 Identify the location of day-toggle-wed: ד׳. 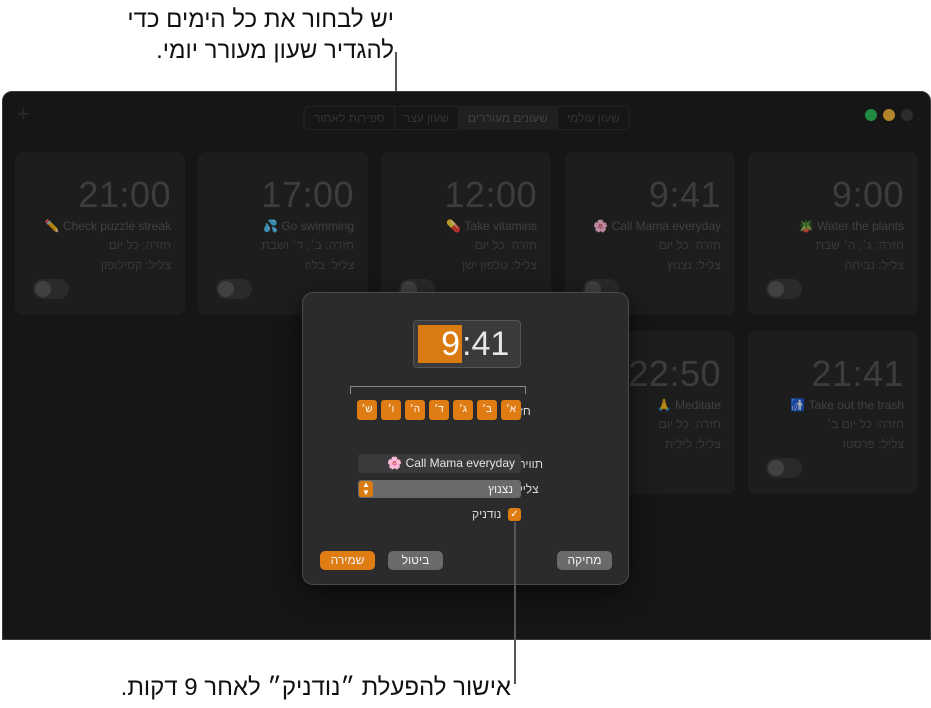
(439, 410).